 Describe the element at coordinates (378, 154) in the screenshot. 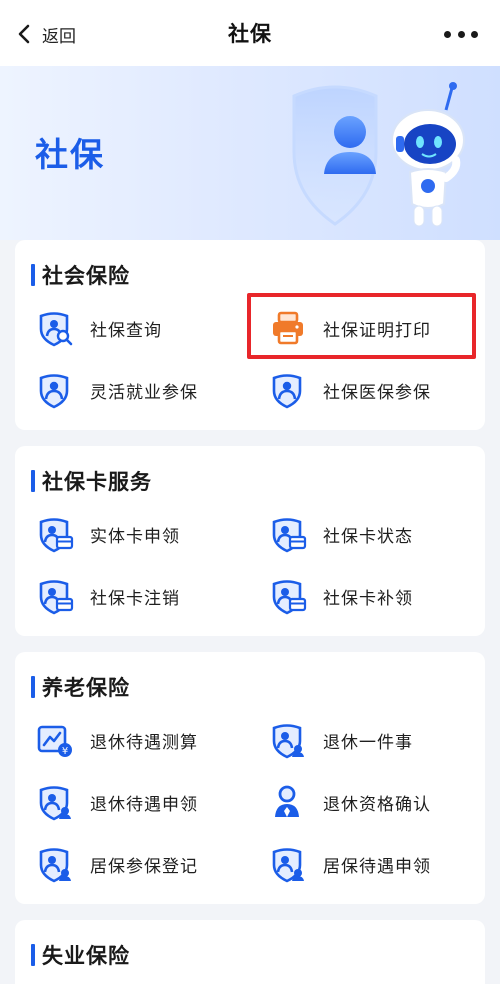

I see `robot-shield-illustration` at that location.